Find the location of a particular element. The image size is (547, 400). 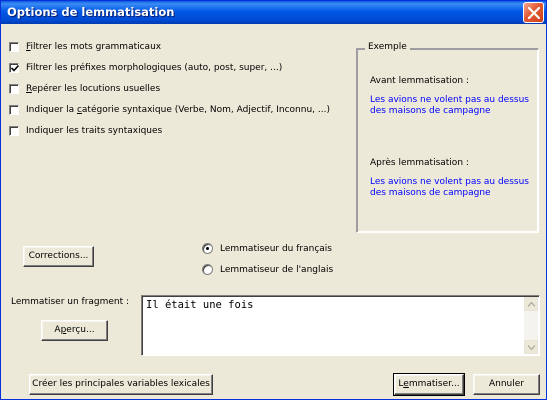

after-text-line2: des maisons de campagne is located at coordinates (430, 193).